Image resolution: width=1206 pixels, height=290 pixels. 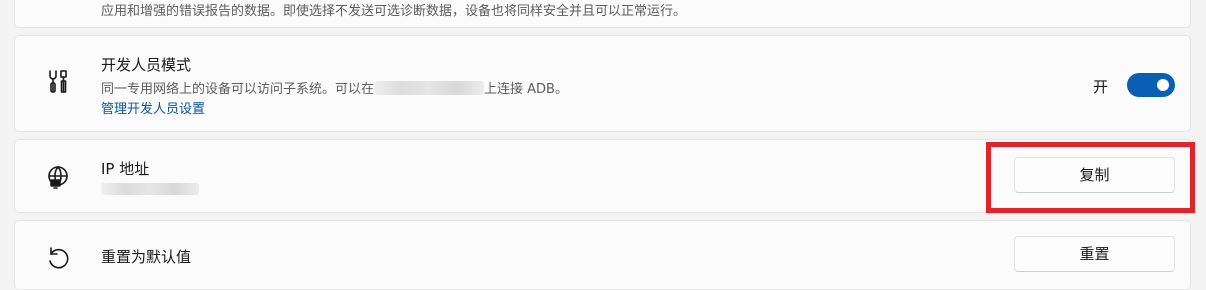 What do you see at coordinates (1163, 85) in the screenshot?
I see `toggle-knob` at bounding box center [1163, 85].